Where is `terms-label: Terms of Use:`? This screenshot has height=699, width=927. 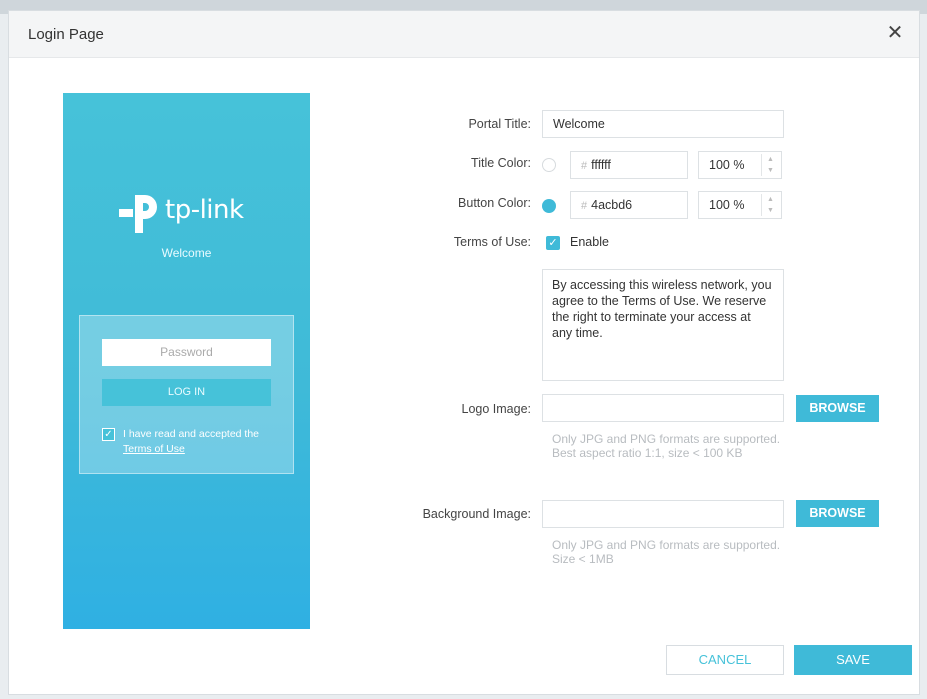
terms-label: Terms of Use: is located at coordinates (492, 242).